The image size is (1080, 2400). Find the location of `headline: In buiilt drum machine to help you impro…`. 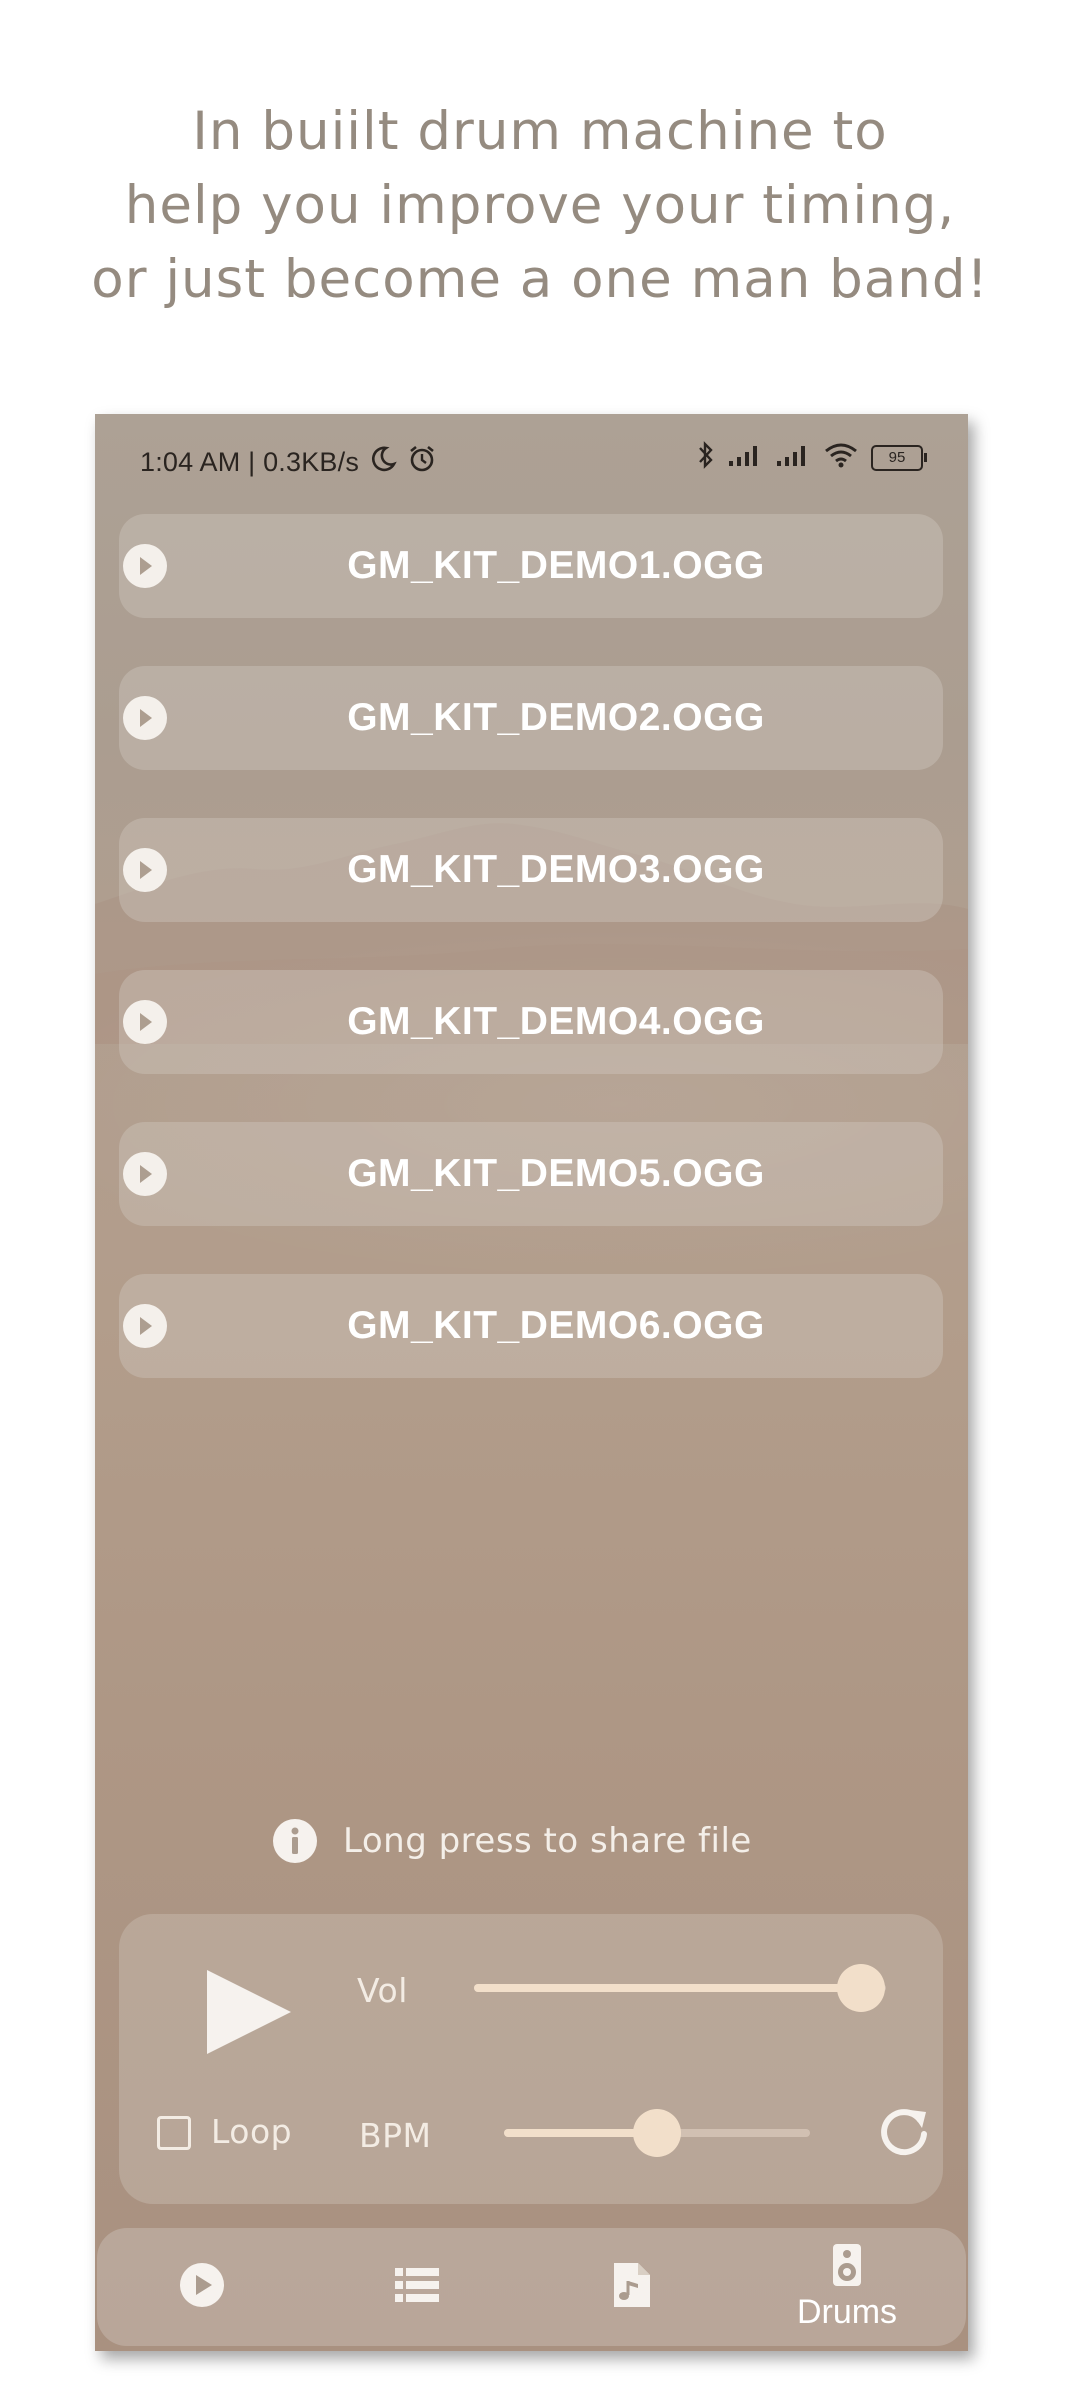

headline: In buiilt drum machine to help you impro… is located at coordinates (540, 206).